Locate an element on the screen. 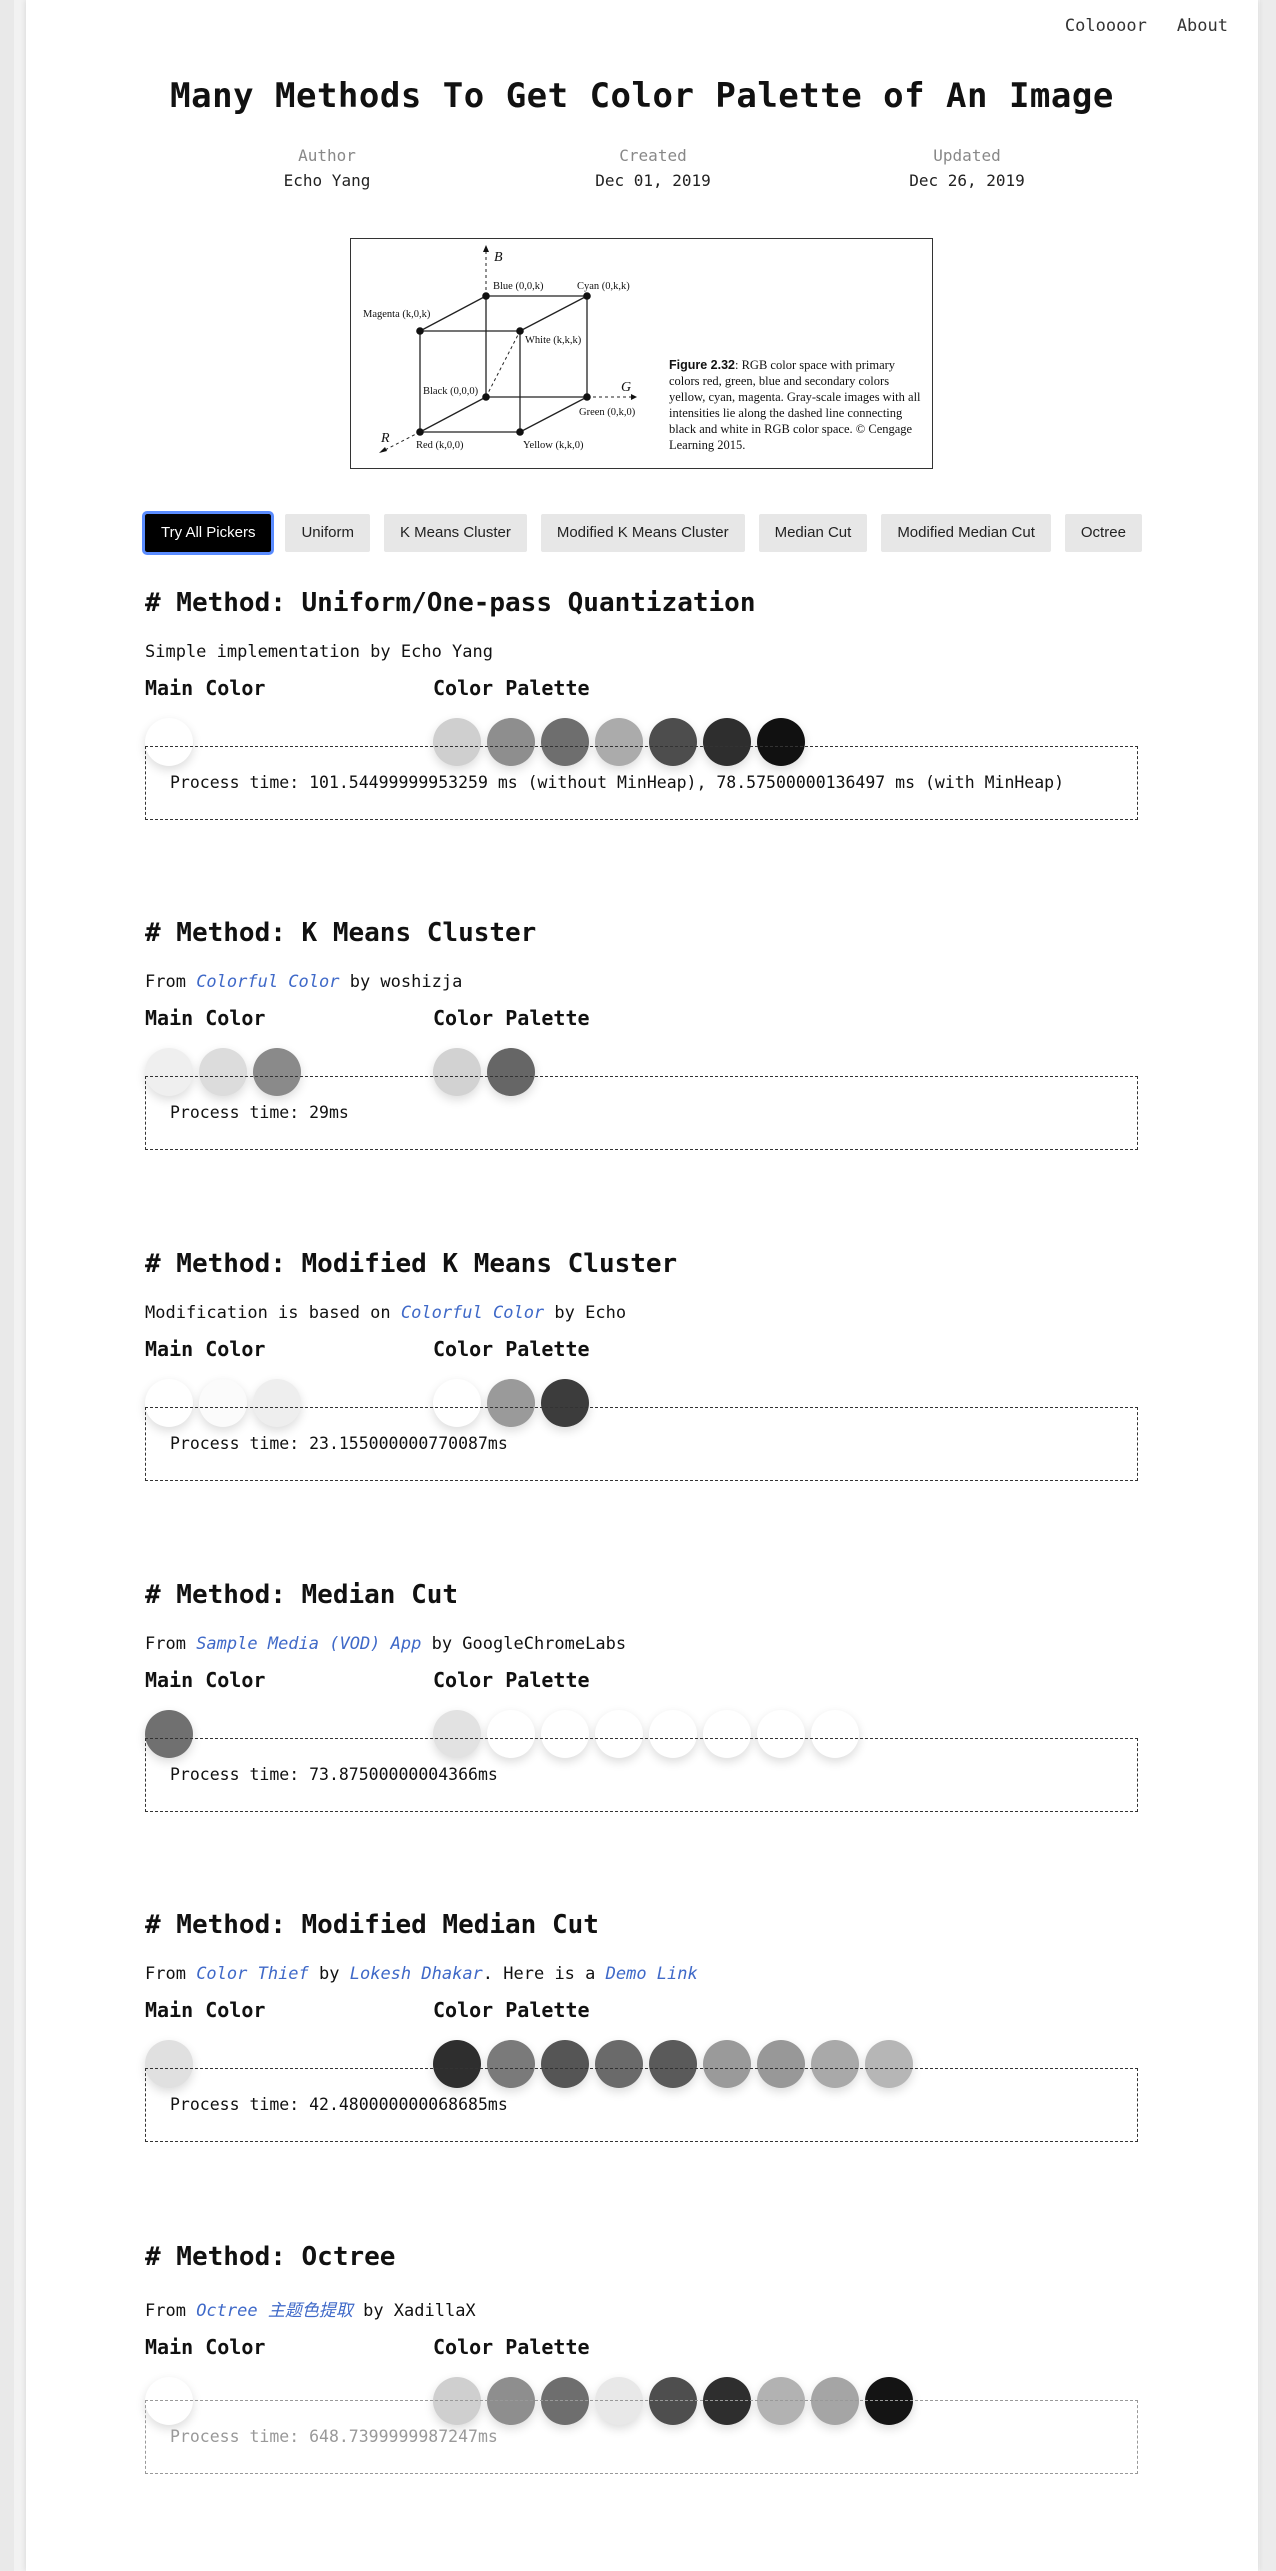 This screenshot has height=2571, width=1276. label-green: Green (0,k,0) is located at coordinates (607, 412).